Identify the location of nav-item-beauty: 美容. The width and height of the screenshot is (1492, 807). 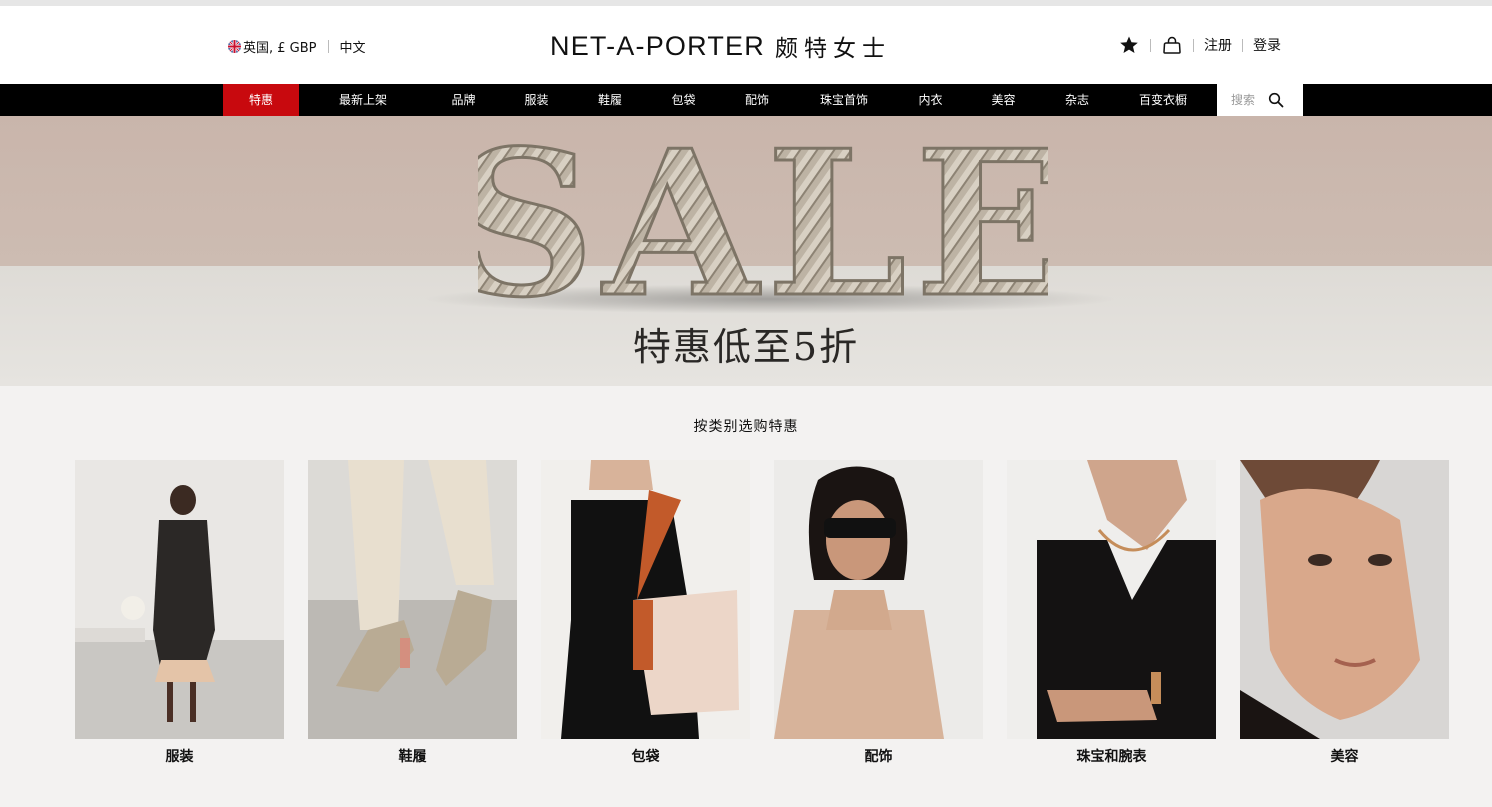
(1003, 100).